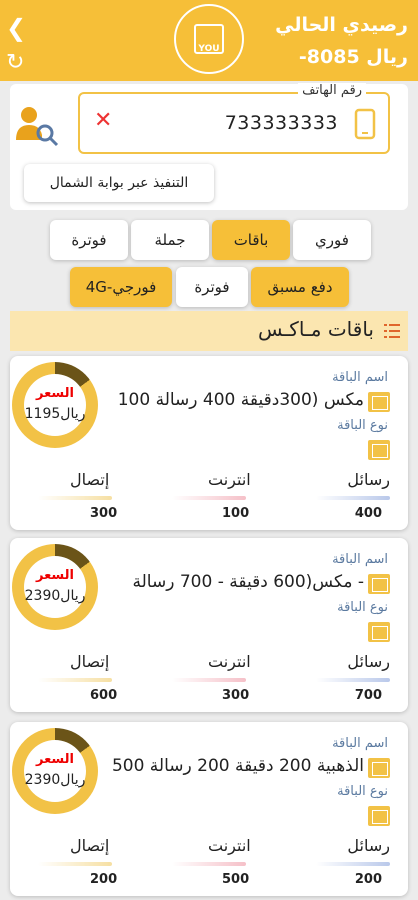 Image resolution: width=418 pixels, height=900 pixels. I want to click on tab-wholesale: جملة, so click(170, 240).